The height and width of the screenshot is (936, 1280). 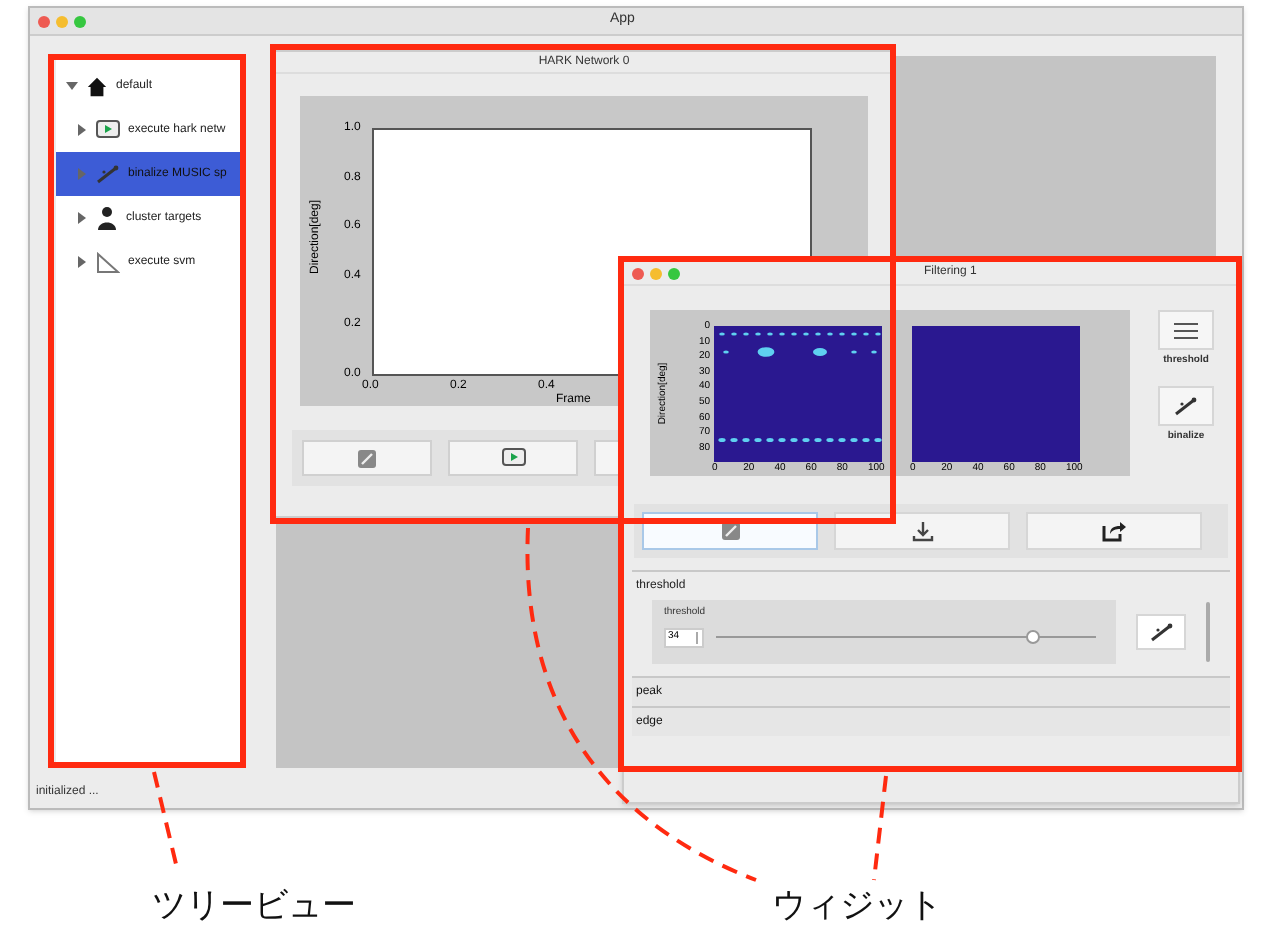 I want to click on triangle-ruler-icon, so click(x=108, y=262).